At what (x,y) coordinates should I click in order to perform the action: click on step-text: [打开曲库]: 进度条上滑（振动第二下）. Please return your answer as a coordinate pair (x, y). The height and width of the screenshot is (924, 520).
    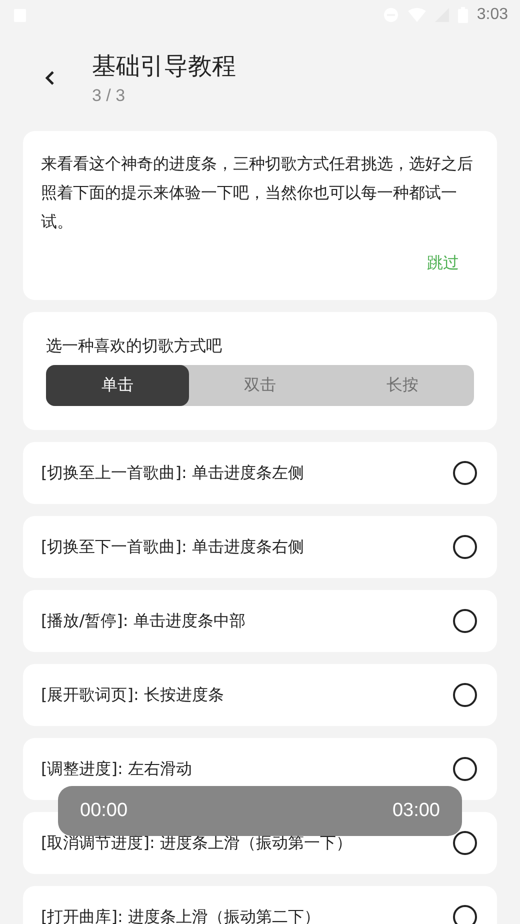
    Looking at the image, I should click on (180, 915).